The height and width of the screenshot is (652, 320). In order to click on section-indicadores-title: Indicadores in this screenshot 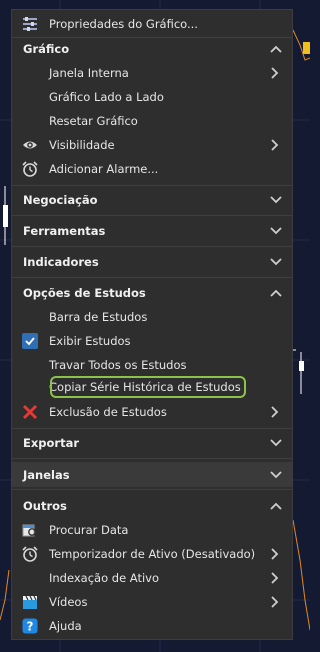, I will do `click(61, 262)`.